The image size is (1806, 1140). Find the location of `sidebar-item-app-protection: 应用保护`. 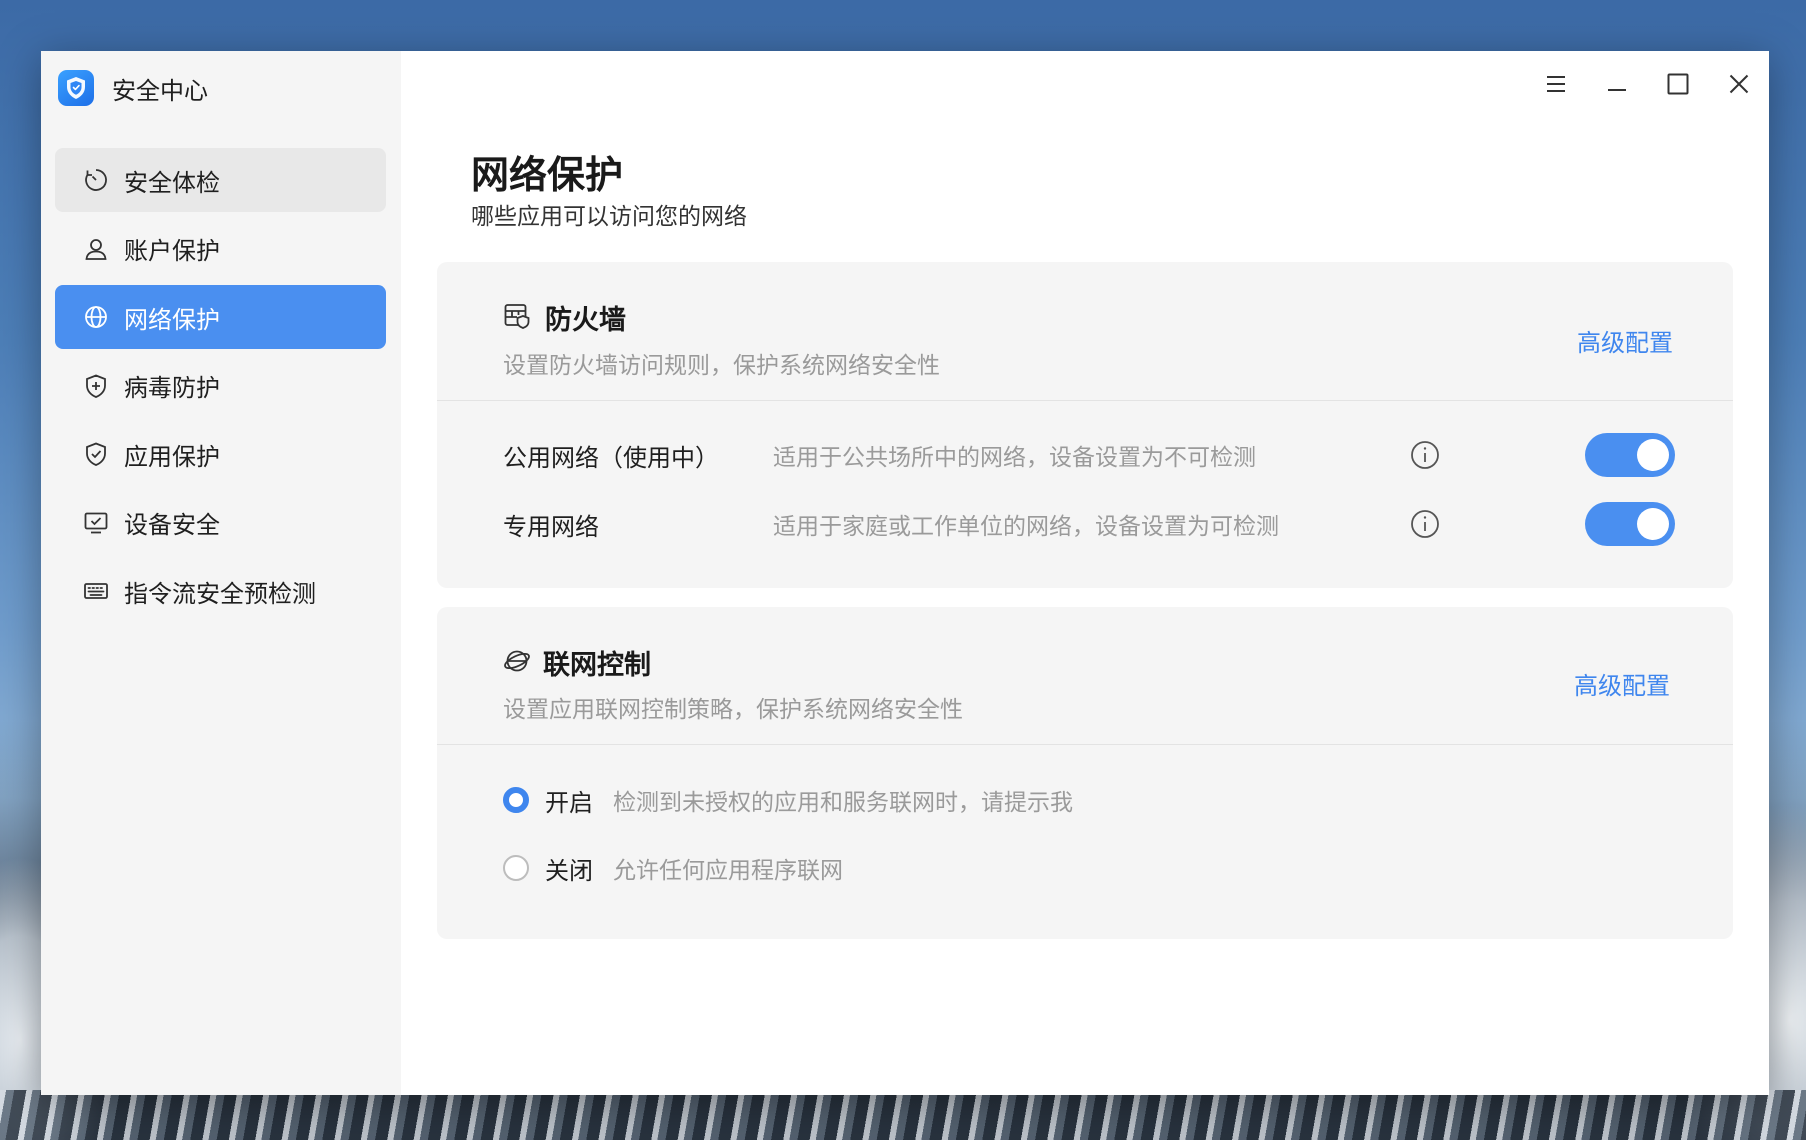

sidebar-item-app-protection: 应用保护 is located at coordinates (220, 454).